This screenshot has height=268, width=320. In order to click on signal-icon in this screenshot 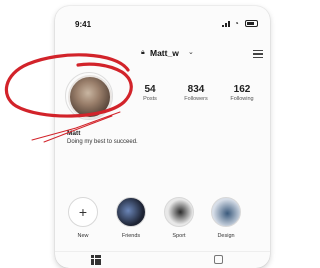, I will do `click(227, 23)`.